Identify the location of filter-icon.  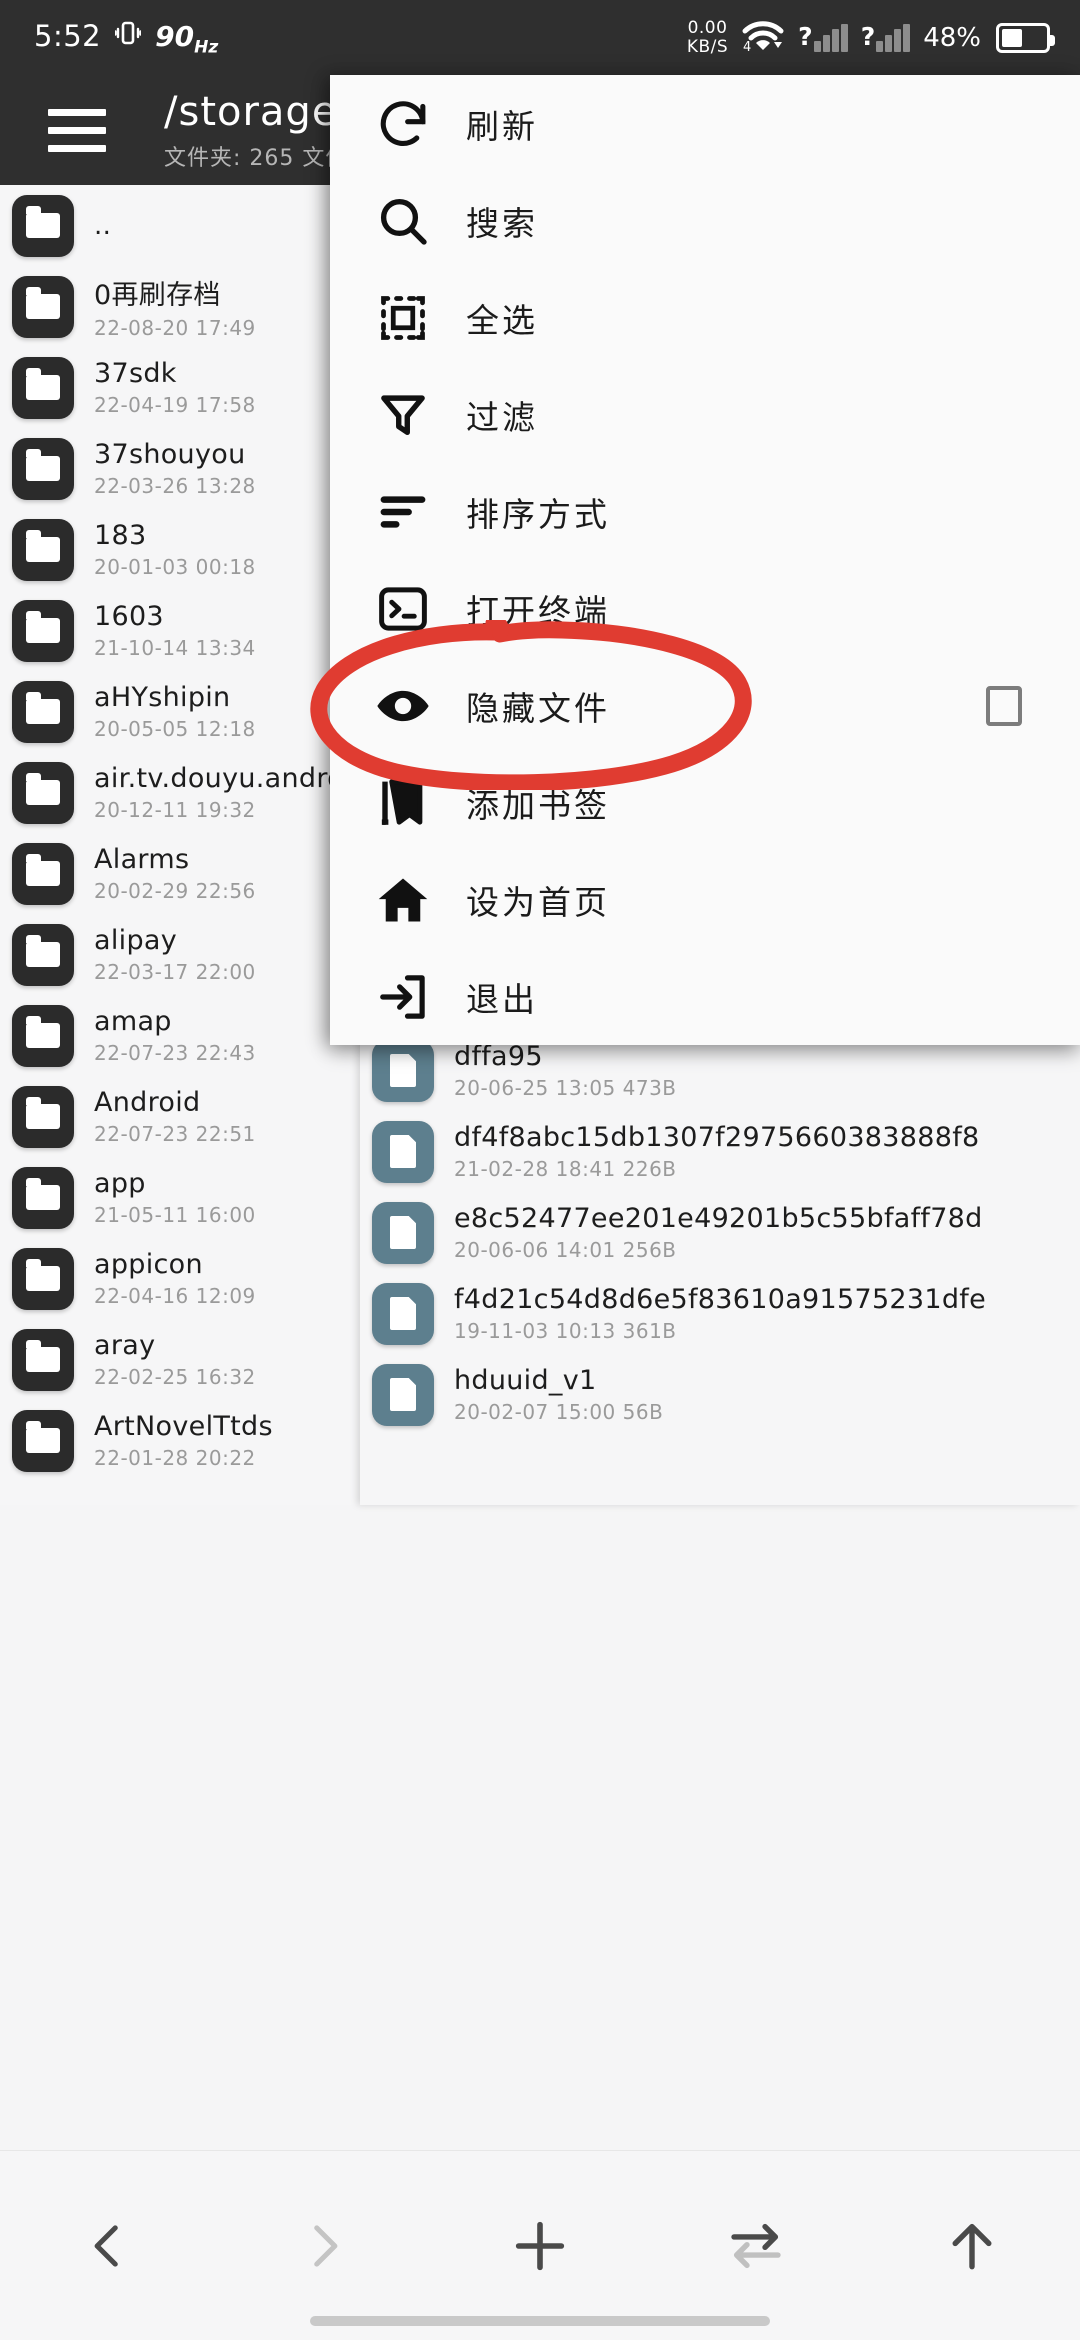
(403, 415).